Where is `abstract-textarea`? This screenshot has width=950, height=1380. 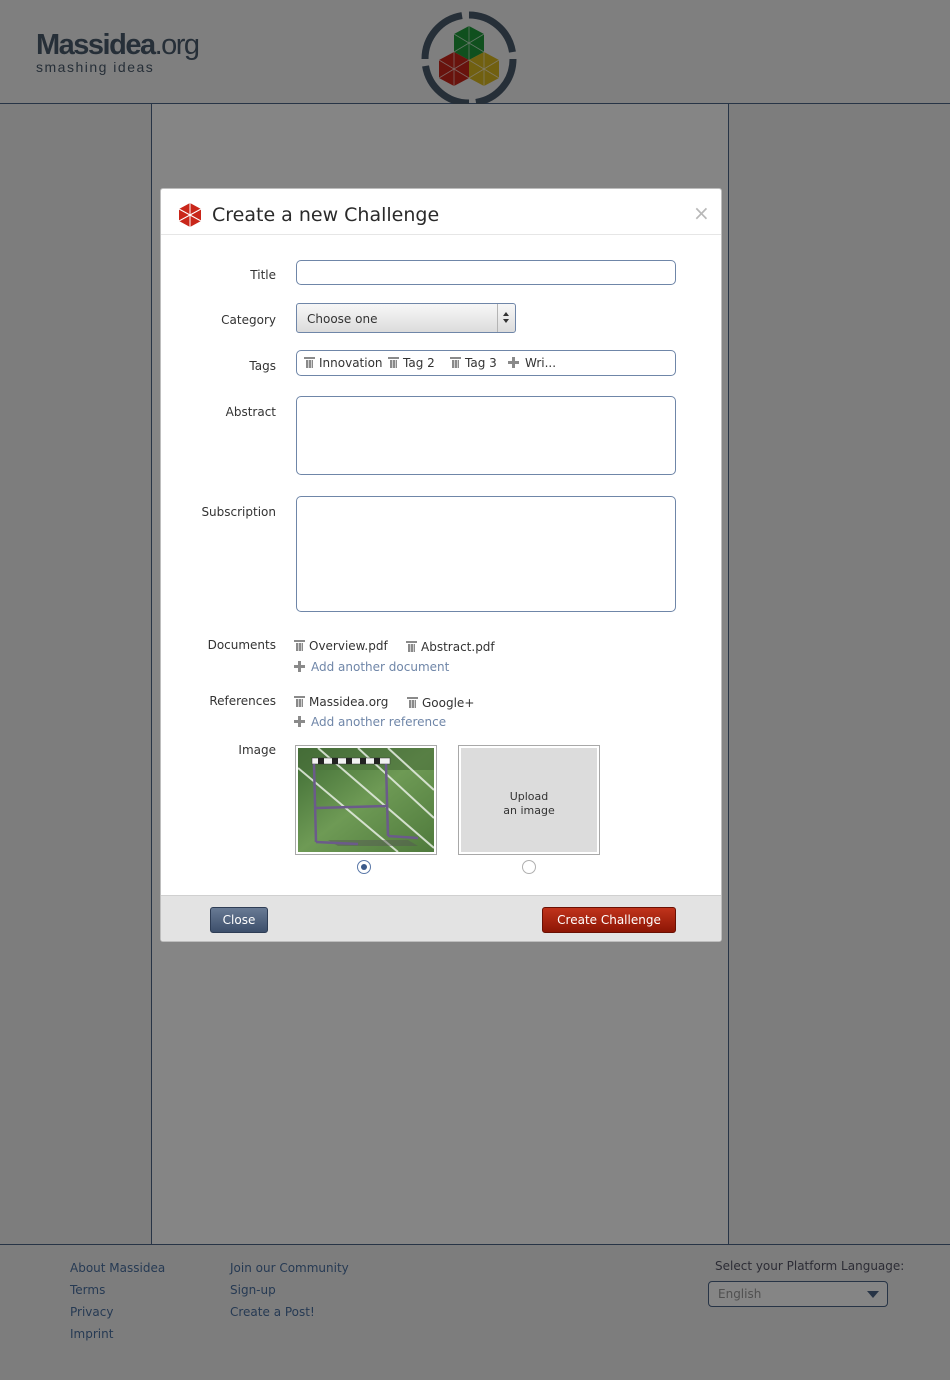
abstract-textarea is located at coordinates (486, 435).